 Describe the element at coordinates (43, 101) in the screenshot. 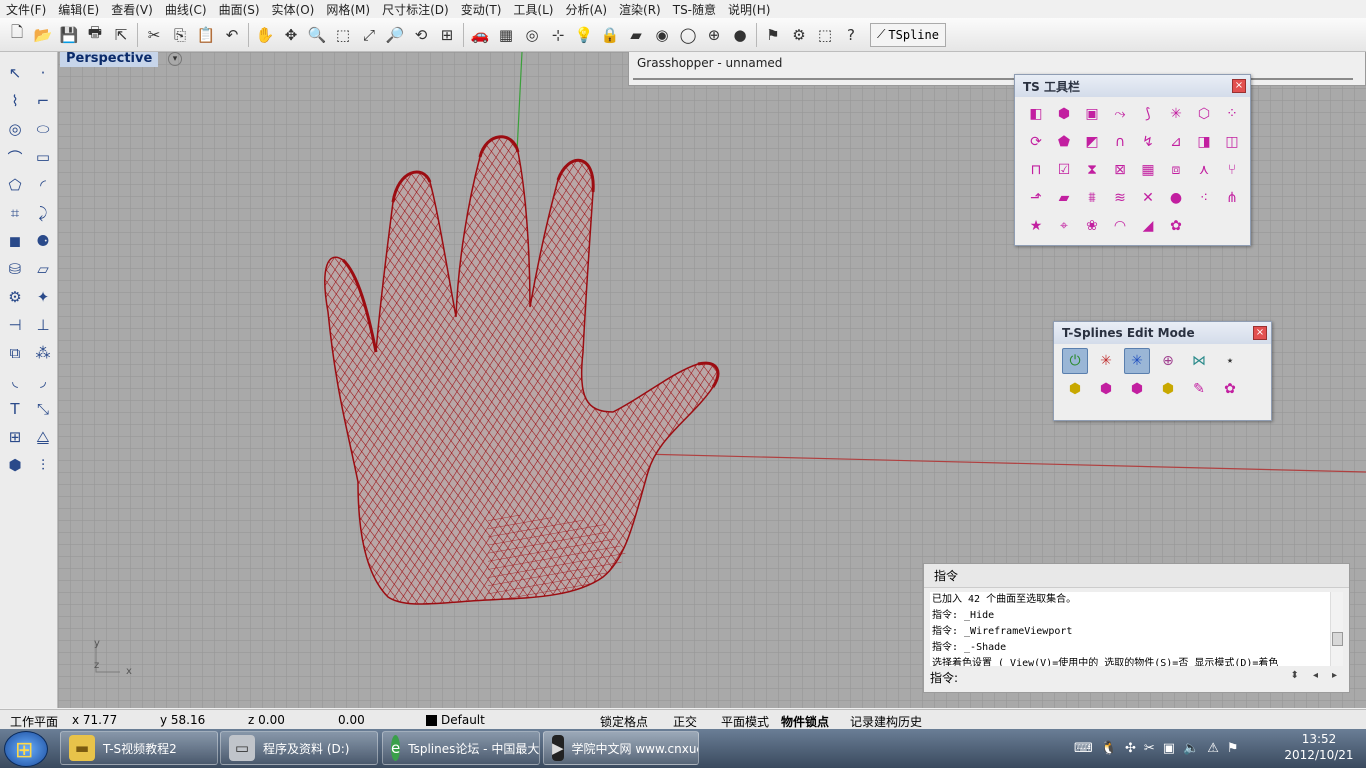

I see `rectangle-corner-icon: ⌐` at that location.